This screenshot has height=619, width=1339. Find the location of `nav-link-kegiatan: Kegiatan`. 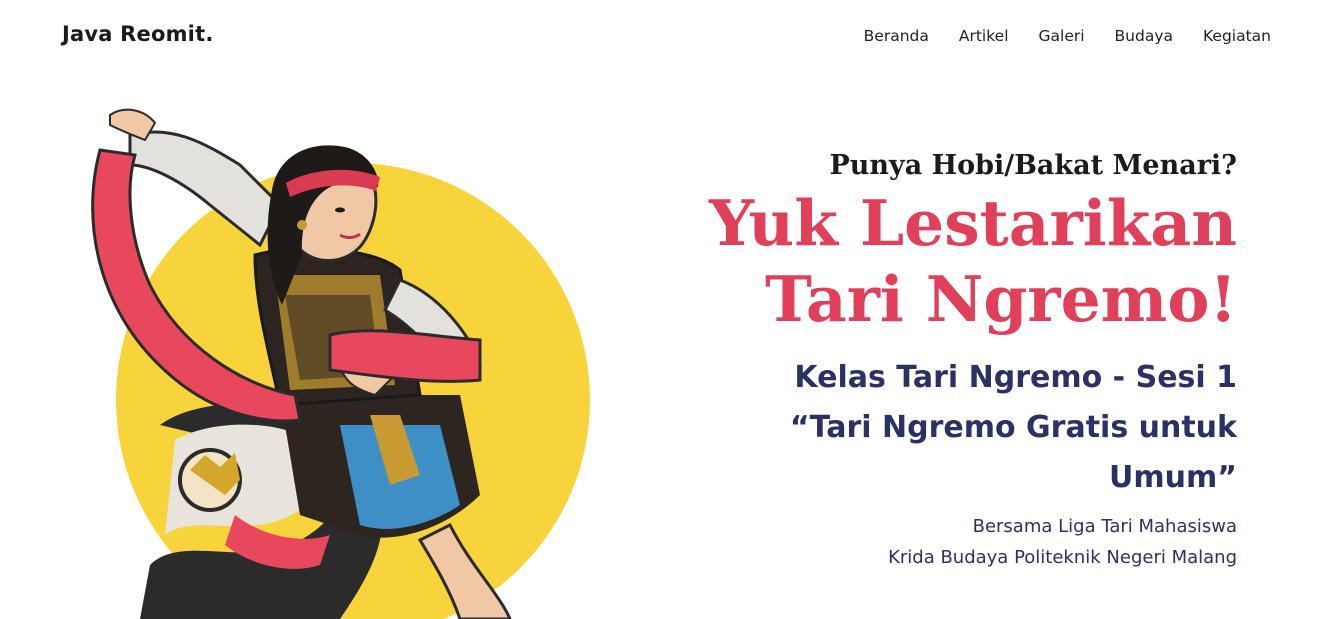

nav-link-kegiatan: Kegiatan is located at coordinates (1237, 36).